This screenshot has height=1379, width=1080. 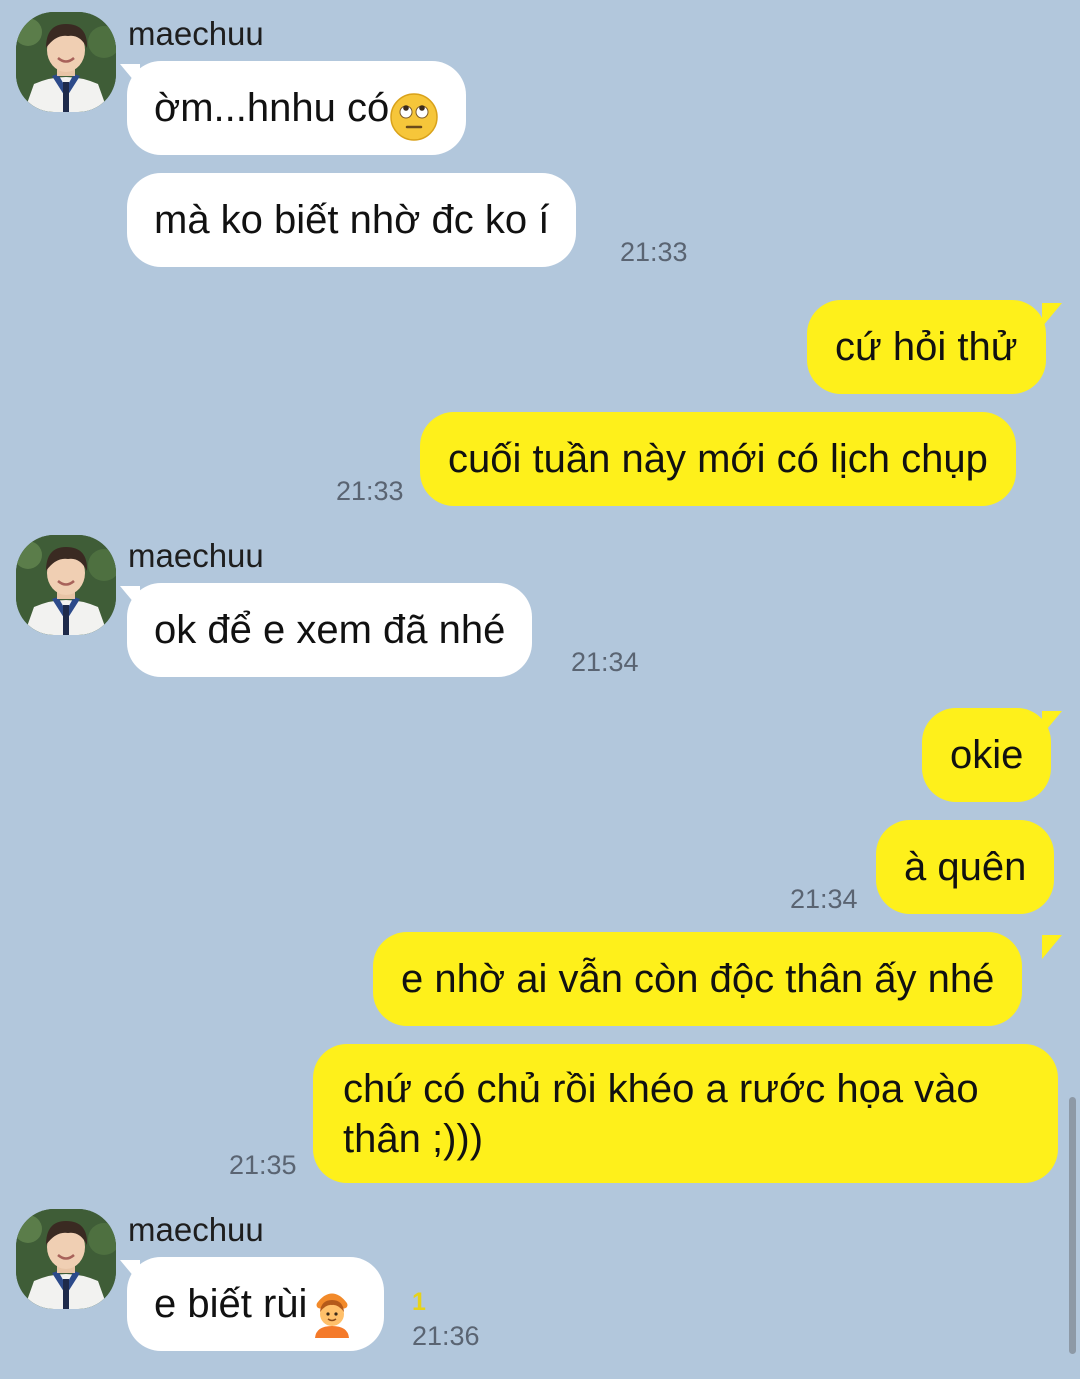 I want to click on incoming-message-bubble: ok để e xem đã nhé, so click(x=330, y=630).